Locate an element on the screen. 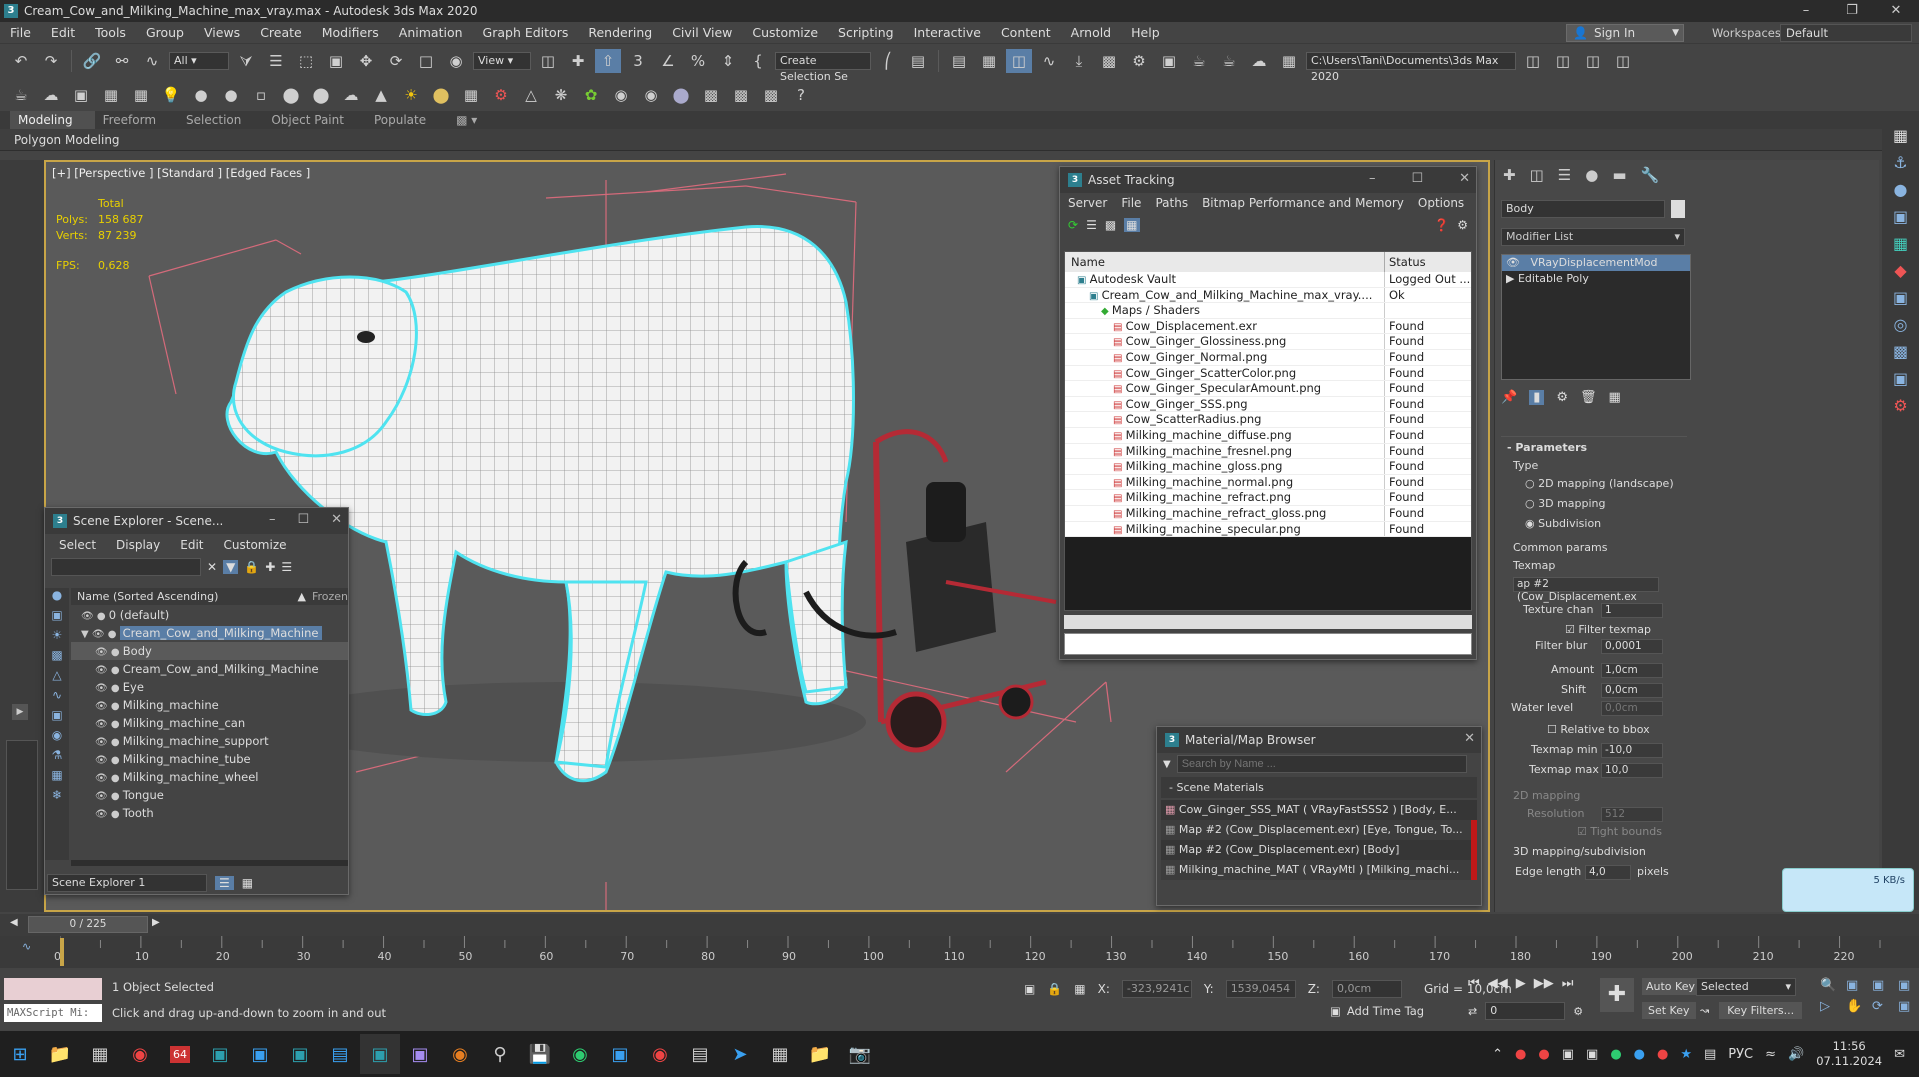  filter-texmap-checkbox: ☑ Filter texmap is located at coordinates (1608, 629).